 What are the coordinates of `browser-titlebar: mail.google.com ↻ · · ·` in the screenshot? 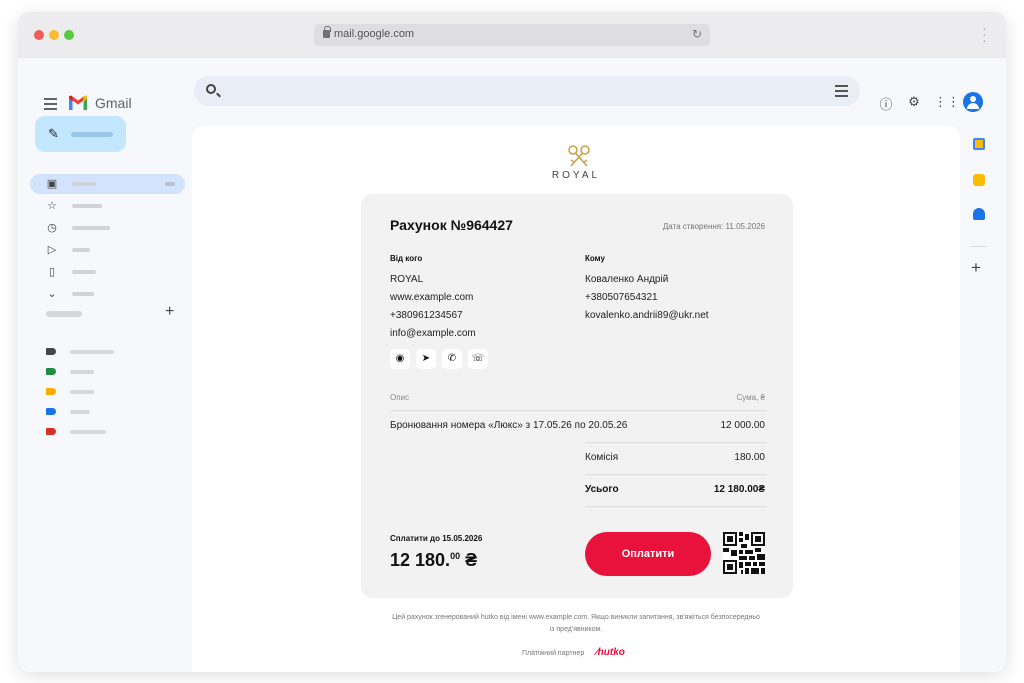 It's located at (512, 35).